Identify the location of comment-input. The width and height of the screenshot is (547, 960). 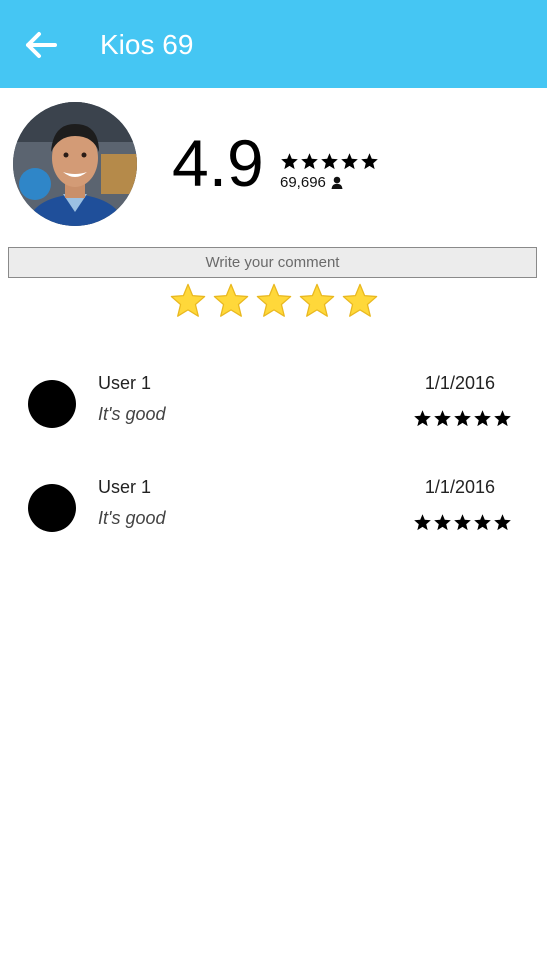
(272, 262).